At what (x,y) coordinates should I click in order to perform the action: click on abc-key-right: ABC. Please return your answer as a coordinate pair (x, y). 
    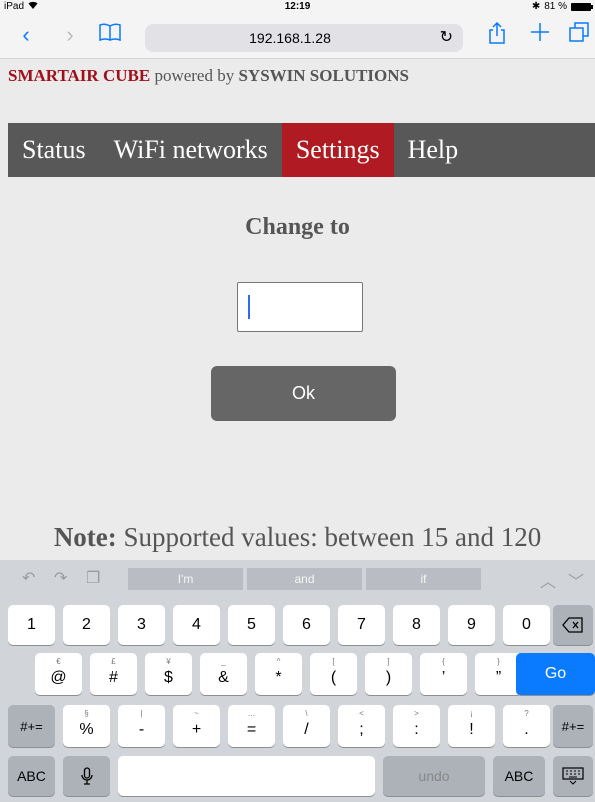
    Looking at the image, I should click on (519, 776).